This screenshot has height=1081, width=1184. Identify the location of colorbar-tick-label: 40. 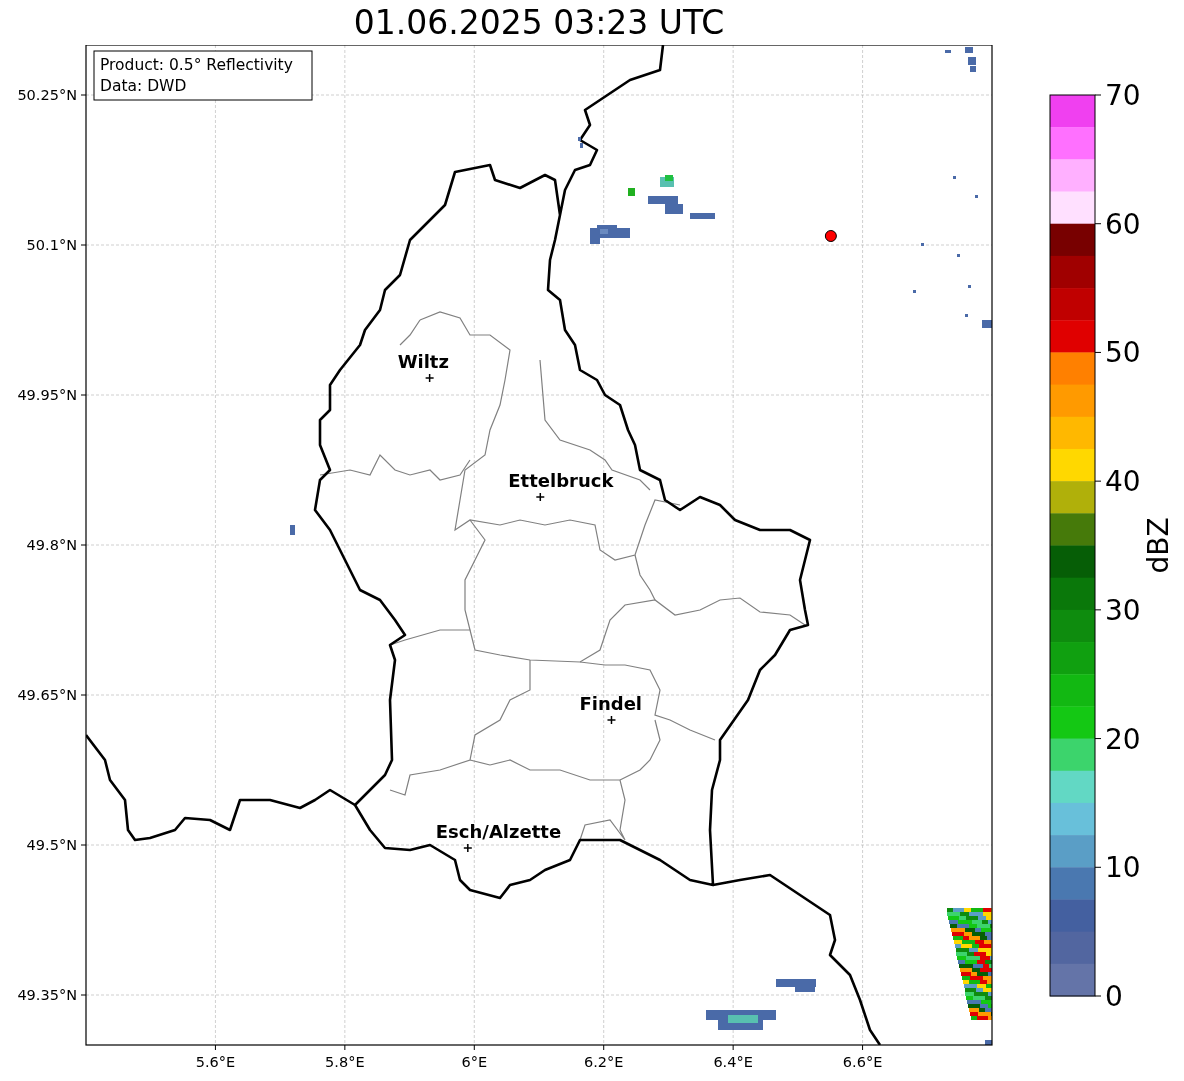
(1123, 482).